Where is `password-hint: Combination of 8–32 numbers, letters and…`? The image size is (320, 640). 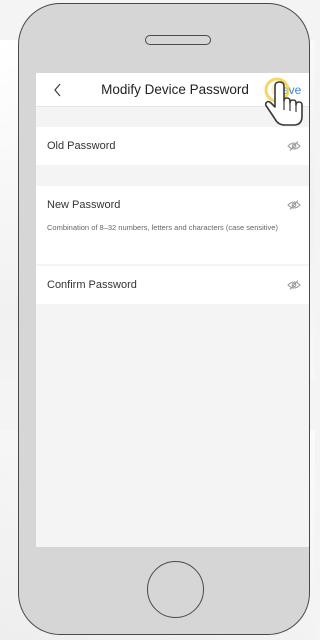 password-hint: Combination of 8–32 numbers, letters and… is located at coordinates (162, 227).